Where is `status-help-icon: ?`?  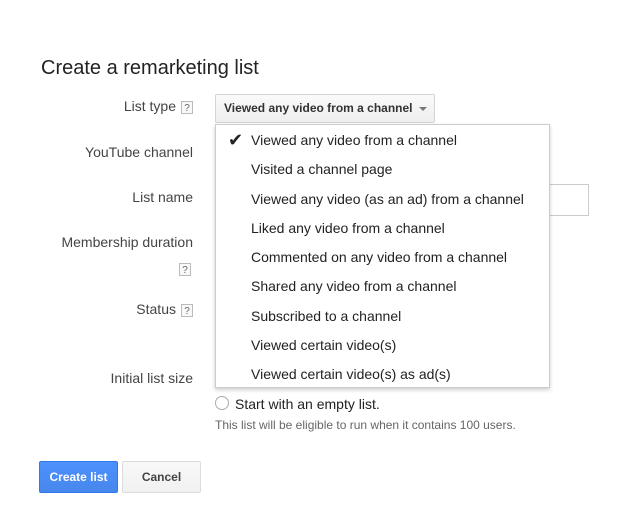 status-help-icon: ? is located at coordinates (187, 310).